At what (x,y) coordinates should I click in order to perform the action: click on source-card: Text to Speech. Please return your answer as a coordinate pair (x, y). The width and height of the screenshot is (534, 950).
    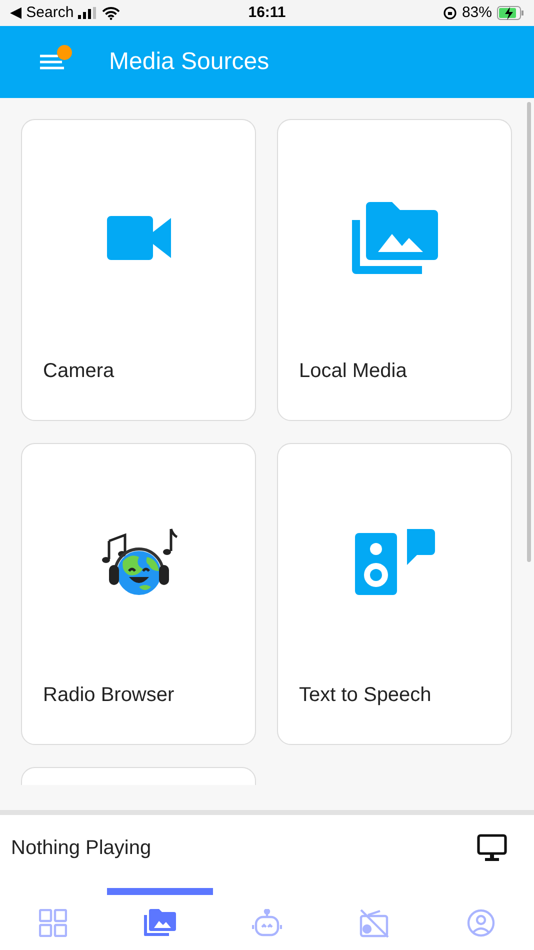
    Looking at the image, I should click on (394, 594).